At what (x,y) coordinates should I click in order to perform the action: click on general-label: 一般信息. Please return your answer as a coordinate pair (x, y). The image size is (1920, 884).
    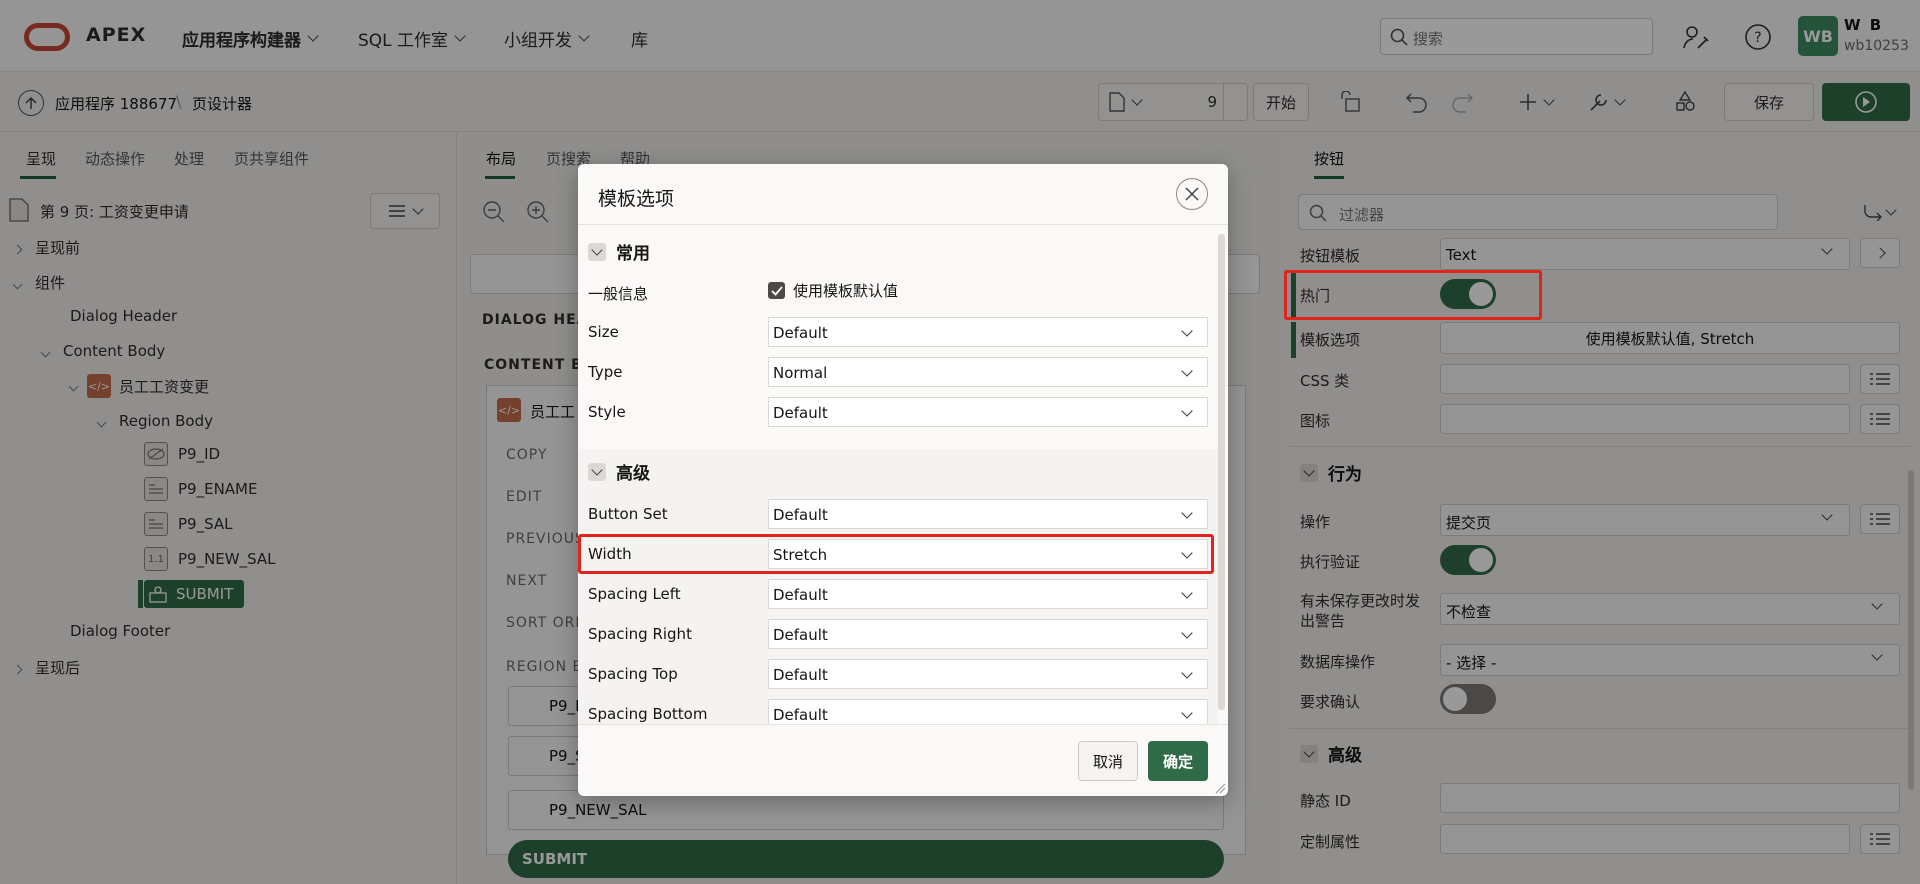
    Looking at the image, I should click on (618, 294).